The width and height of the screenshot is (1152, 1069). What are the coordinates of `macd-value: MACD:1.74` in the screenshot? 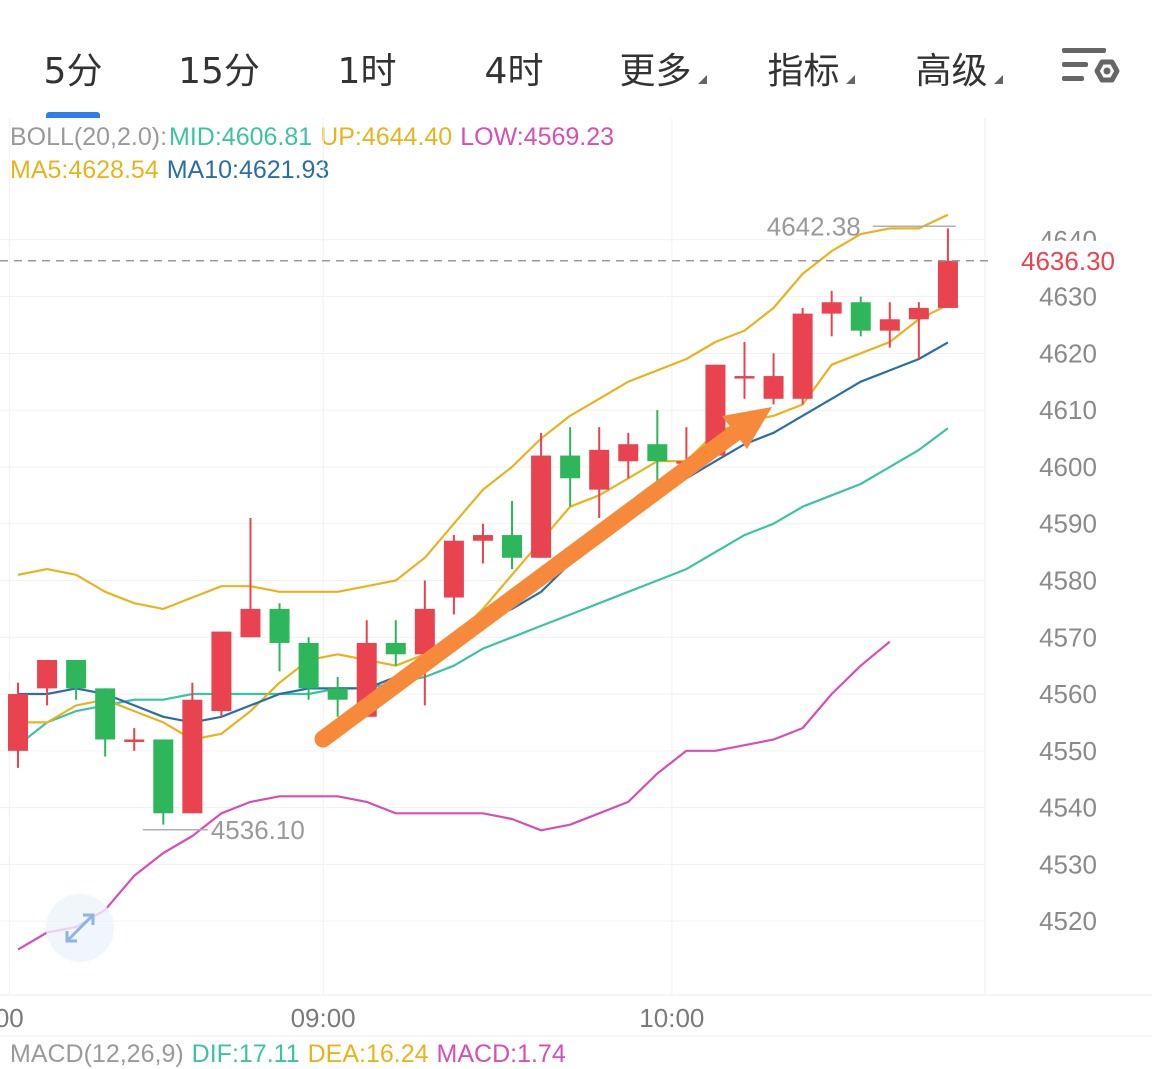 It's located at (501, 1054).